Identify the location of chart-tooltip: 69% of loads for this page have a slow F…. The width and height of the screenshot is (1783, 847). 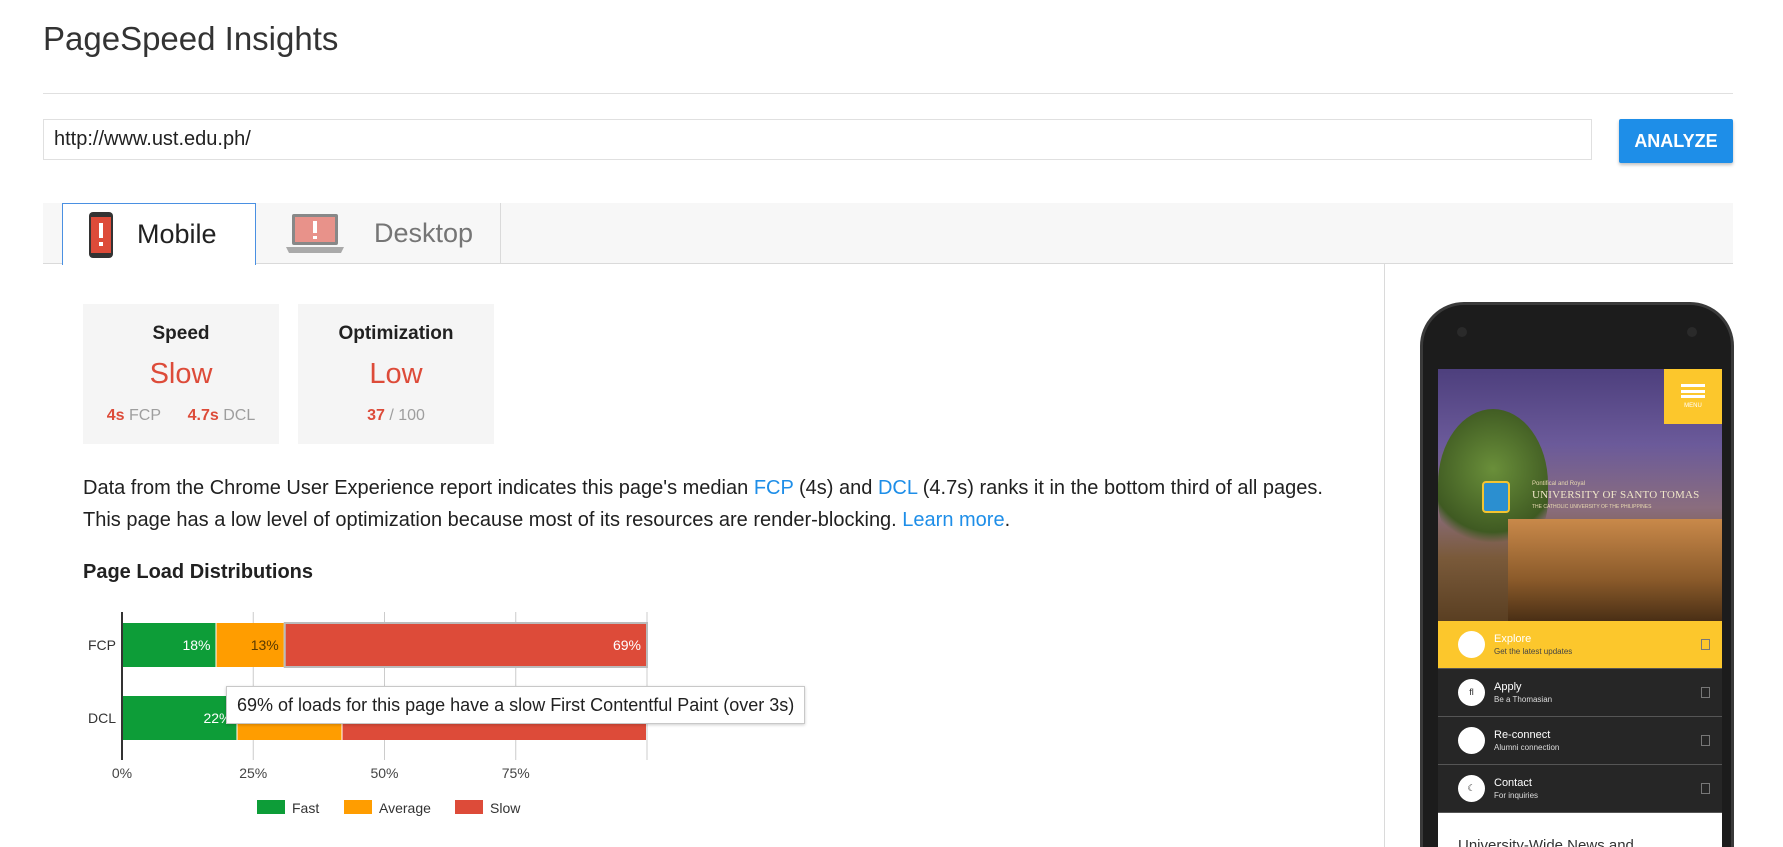
(516, 705).